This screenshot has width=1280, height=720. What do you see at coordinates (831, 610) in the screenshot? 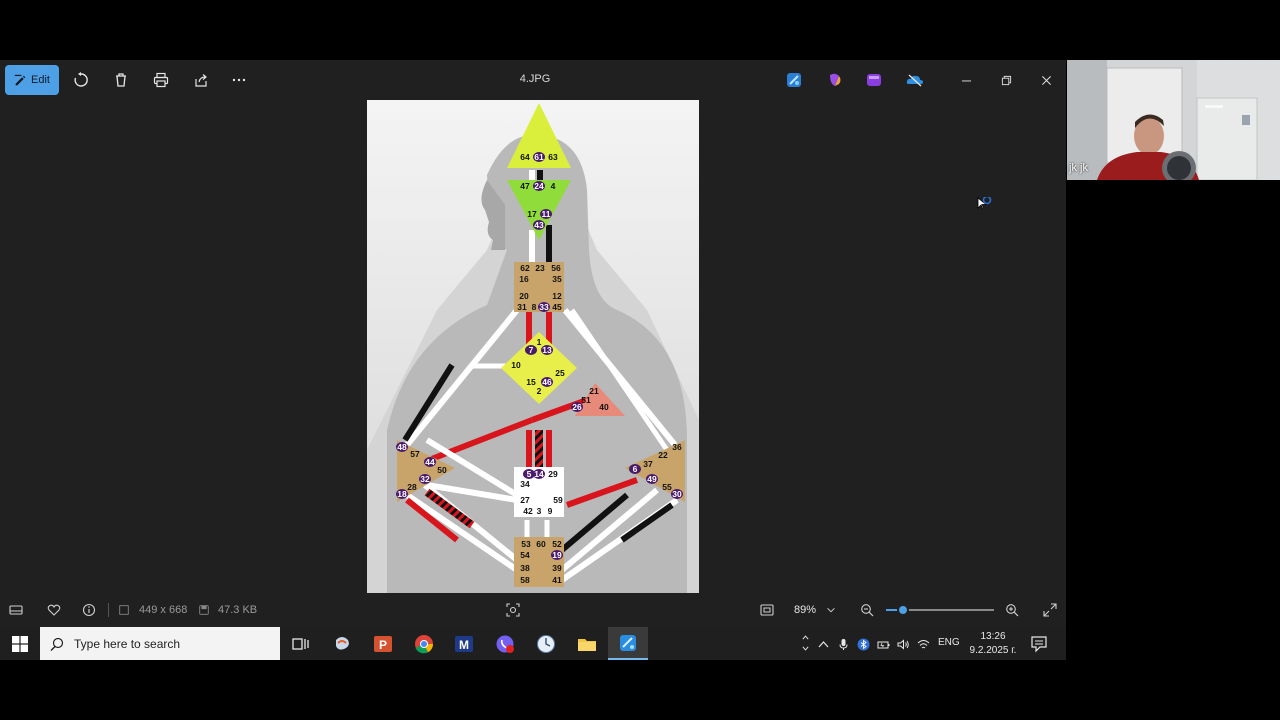
I see `zoom-dropdown-button` at bounding box center [831, 610].